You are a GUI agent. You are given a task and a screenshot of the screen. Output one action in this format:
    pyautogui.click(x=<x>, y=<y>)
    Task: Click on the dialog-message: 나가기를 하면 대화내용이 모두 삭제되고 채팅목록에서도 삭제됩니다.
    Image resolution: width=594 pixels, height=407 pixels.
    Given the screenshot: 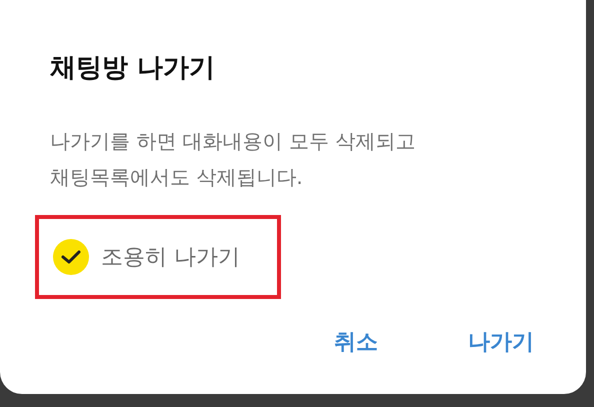 What is the action you would take?
    pyautogui.click(x=233, y=159)
    